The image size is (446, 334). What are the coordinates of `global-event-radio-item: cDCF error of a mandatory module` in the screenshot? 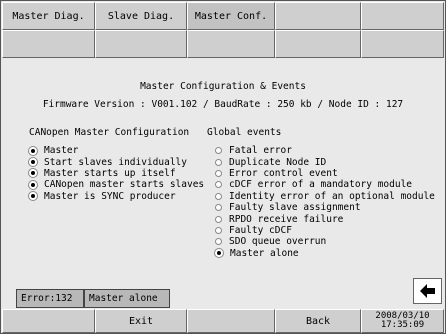 It's located at (325, 184).